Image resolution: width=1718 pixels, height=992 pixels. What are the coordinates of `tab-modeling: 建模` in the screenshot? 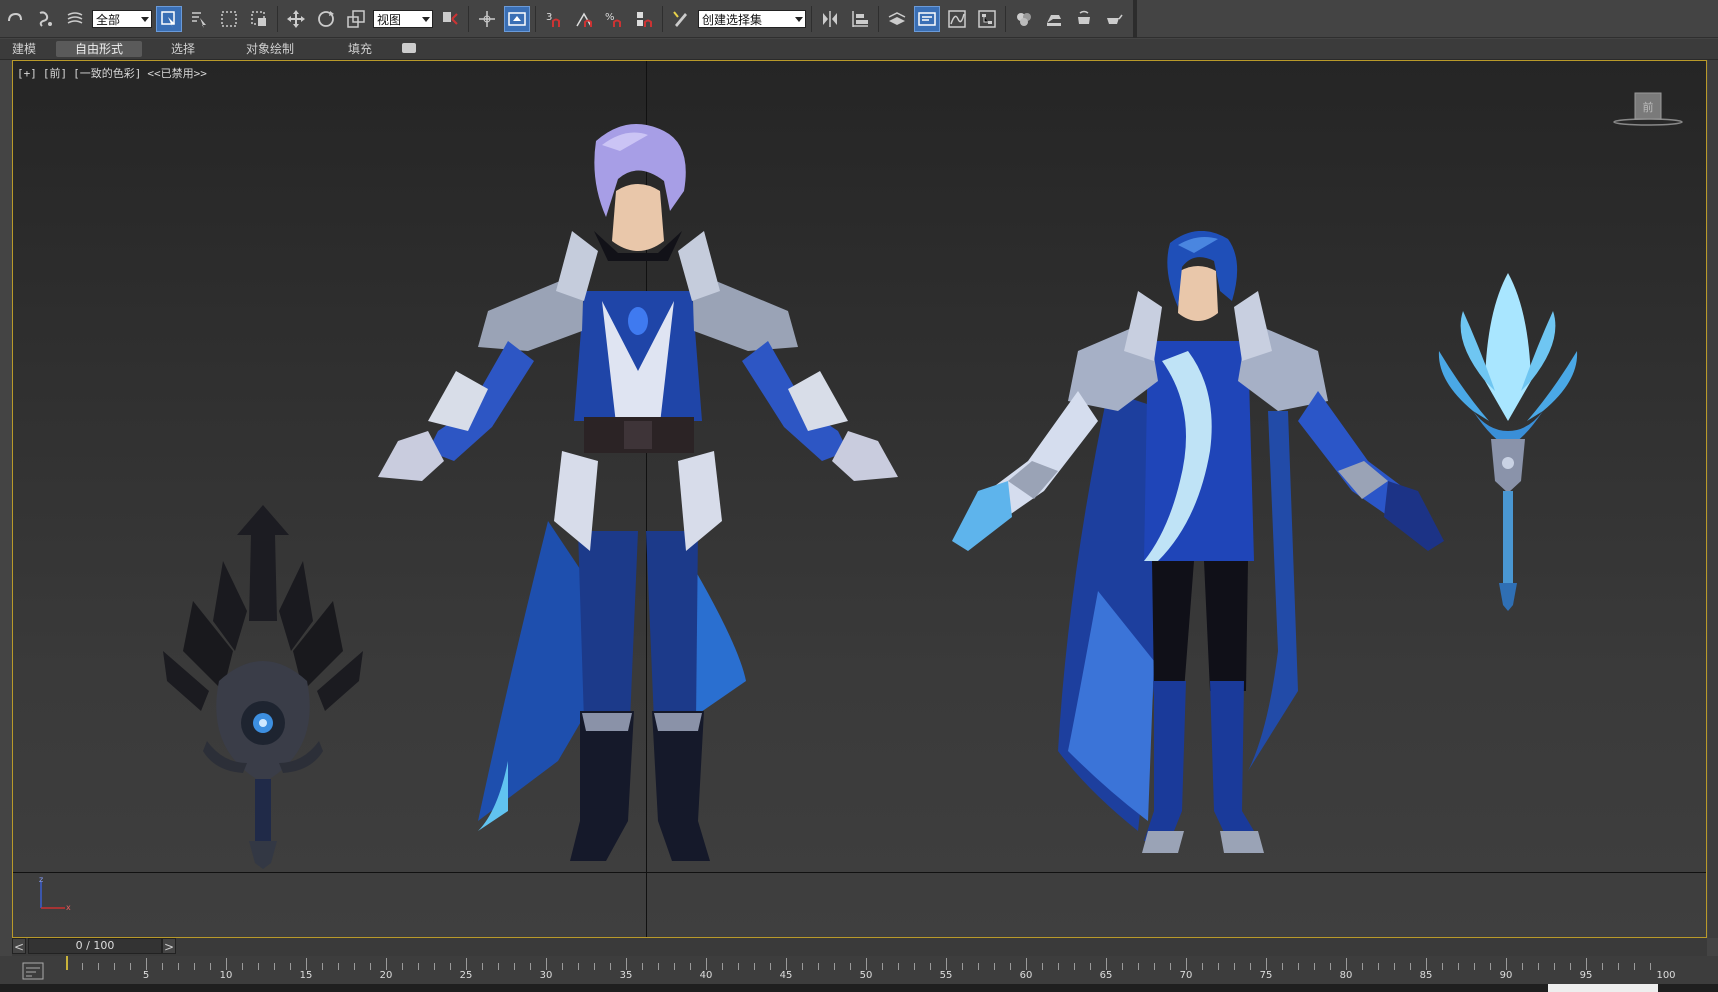 It's located at (24, 49).